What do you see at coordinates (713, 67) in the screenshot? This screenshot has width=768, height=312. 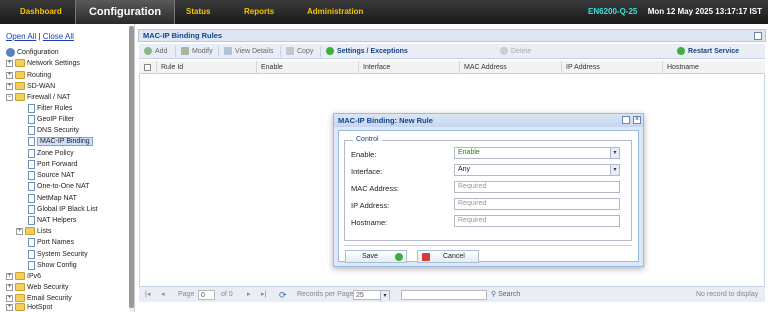 I see `column-hostname: Hostname` at bounding box center [713, 67].